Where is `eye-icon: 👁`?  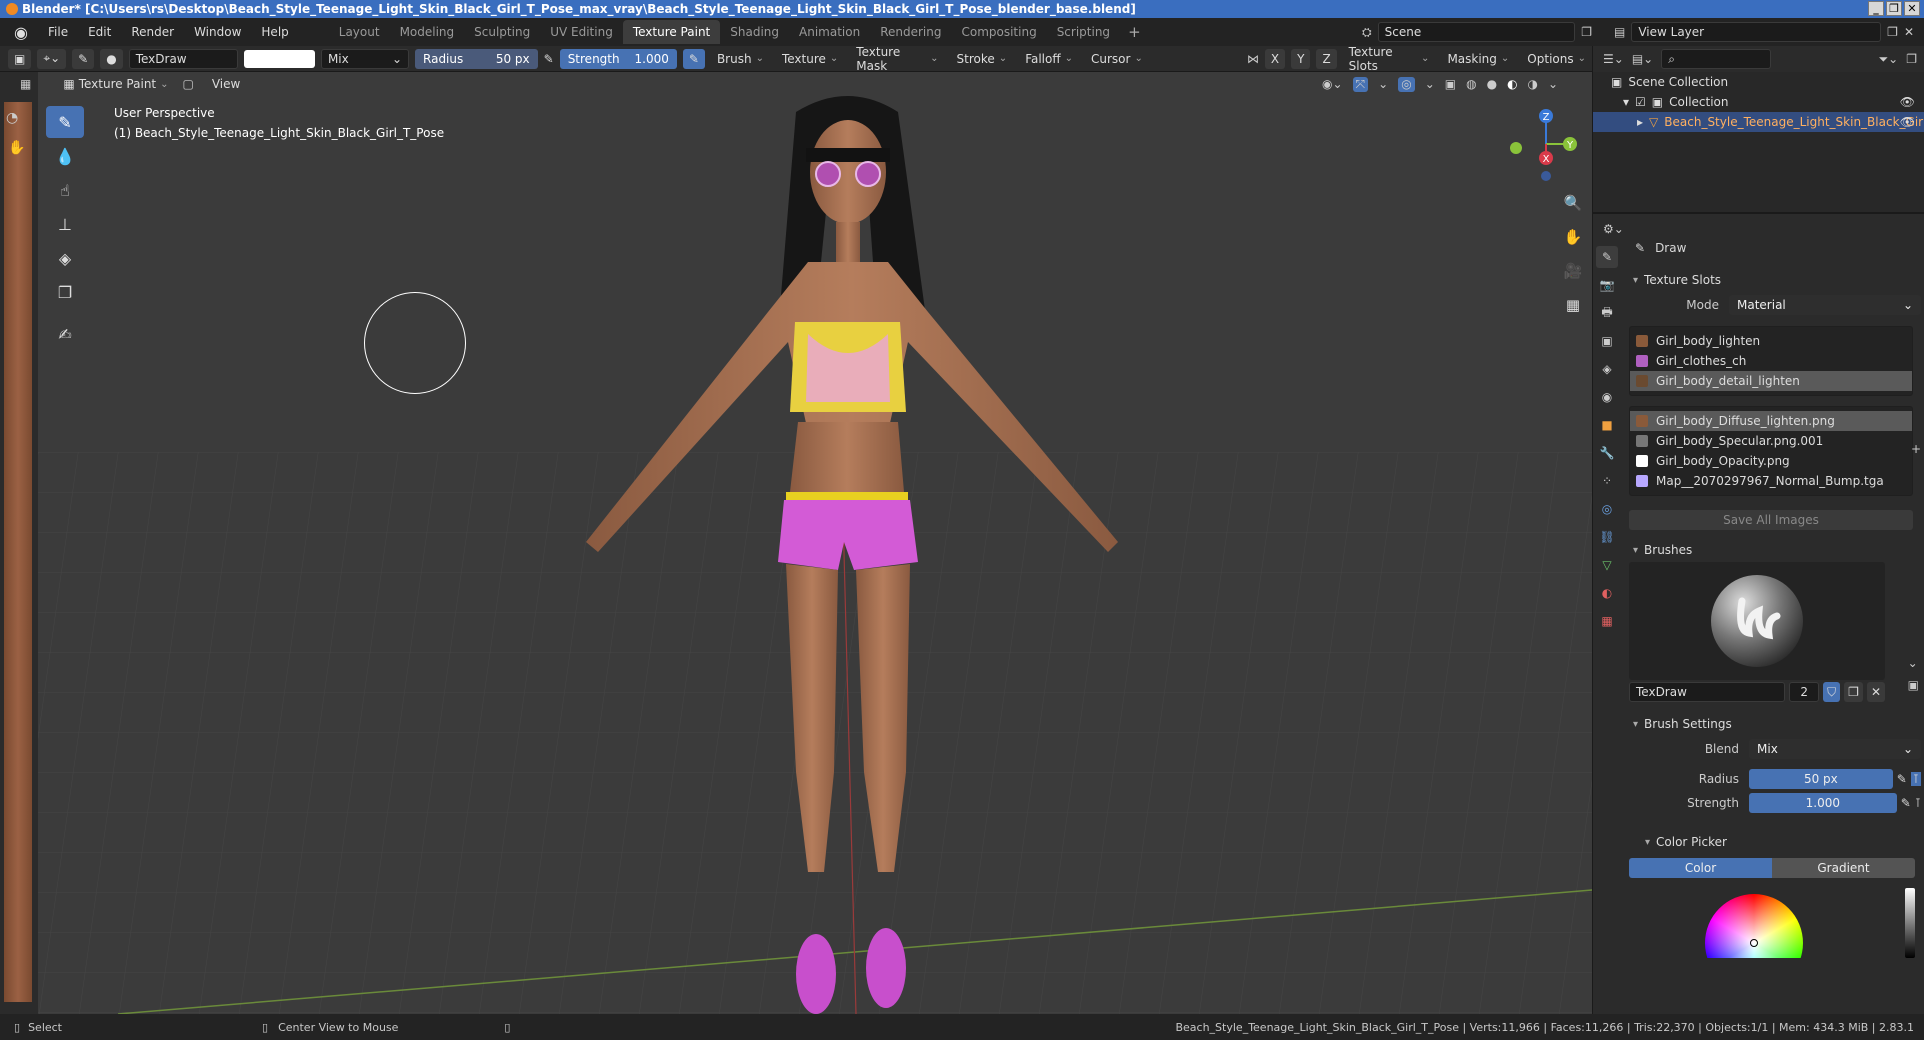 eye-icon: 👁 is located at coordinates (1907, 102).